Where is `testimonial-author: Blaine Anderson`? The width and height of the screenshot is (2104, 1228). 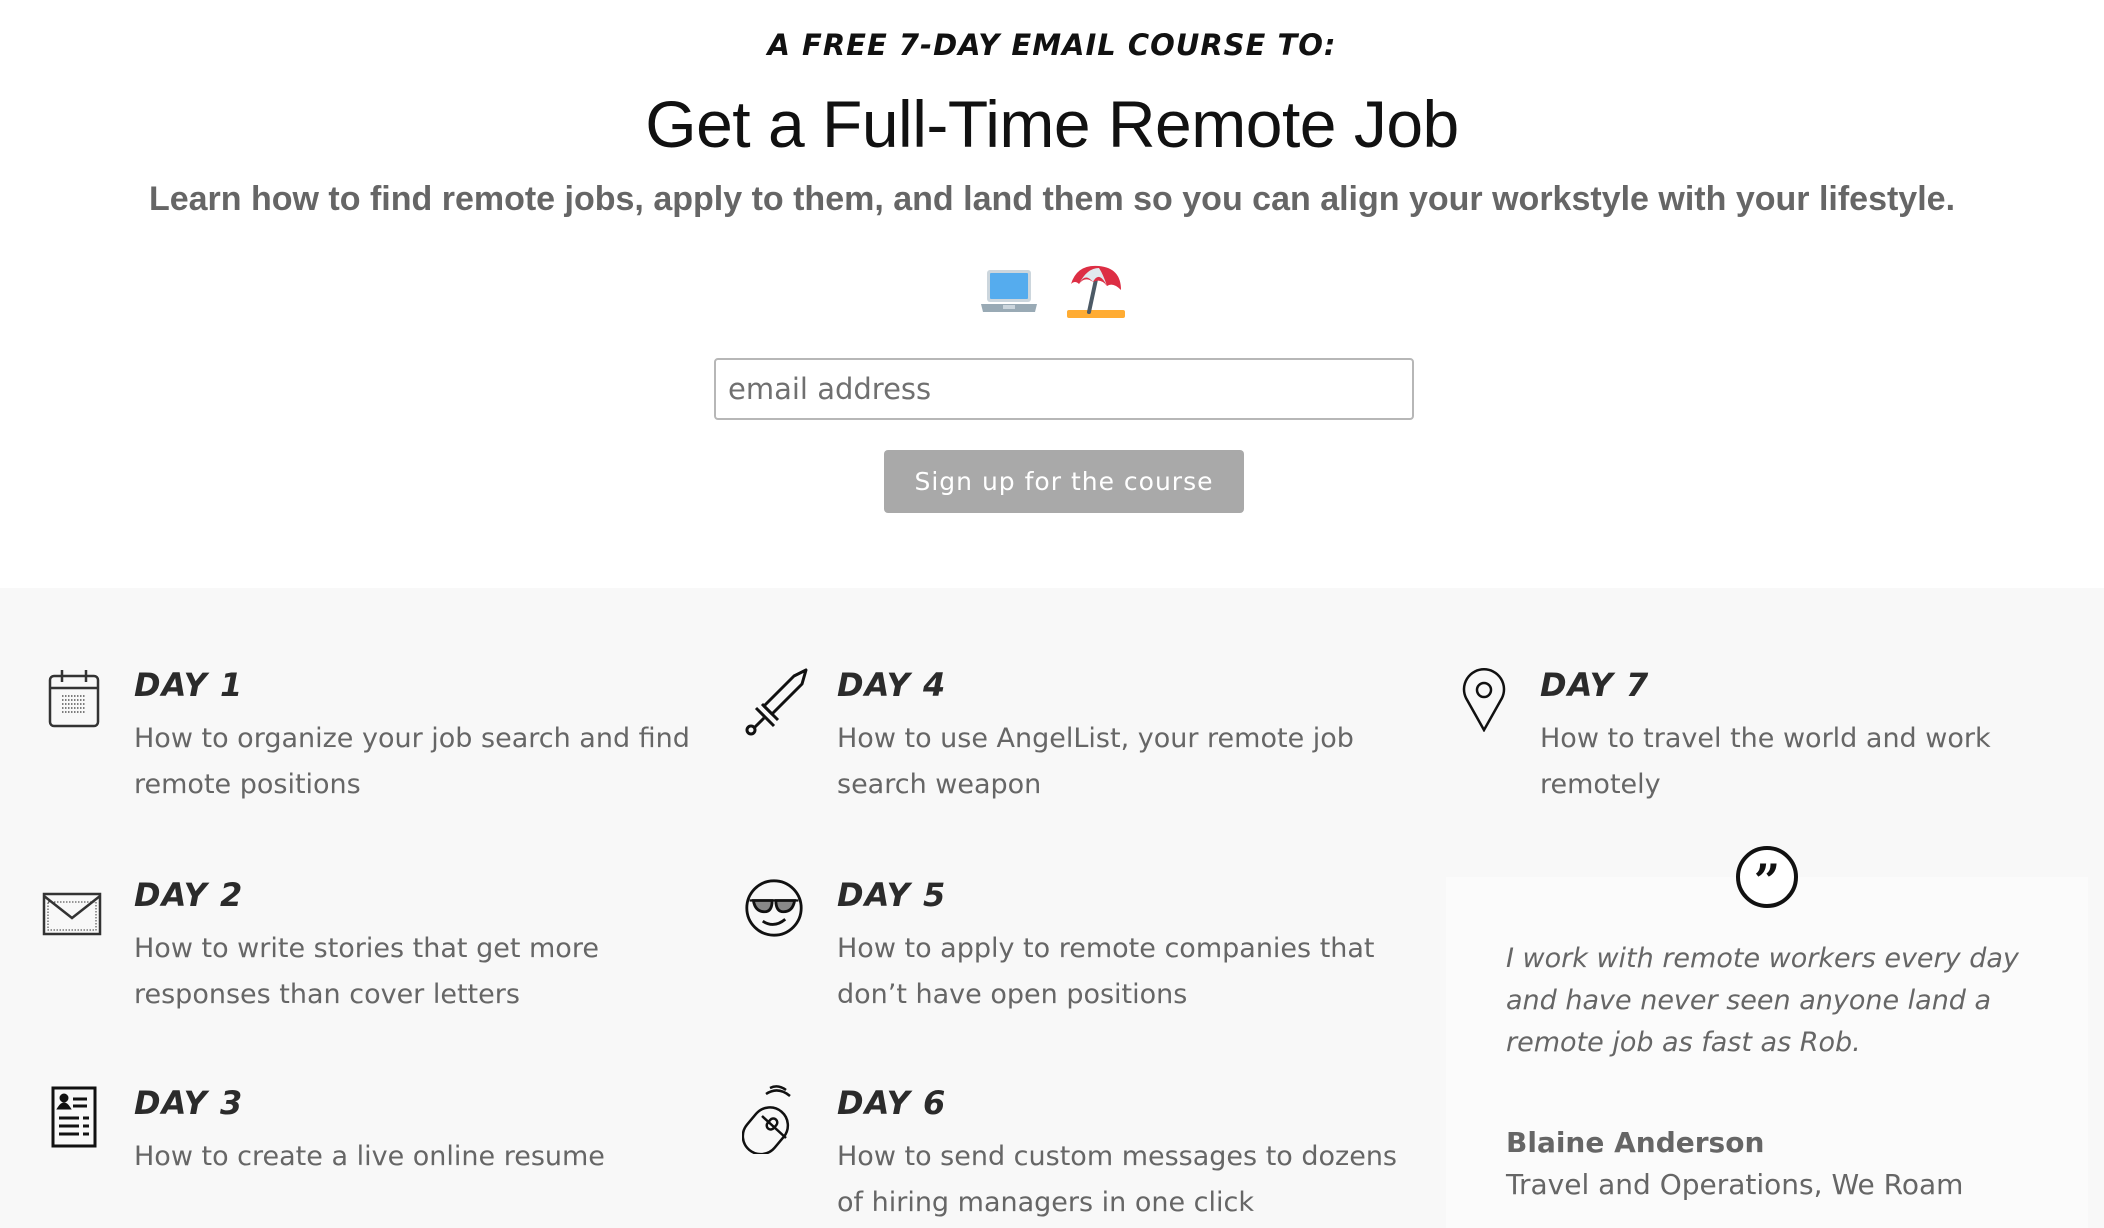 testimonial-author: Blaine Anderson is located at coordinates (1635, 1142).